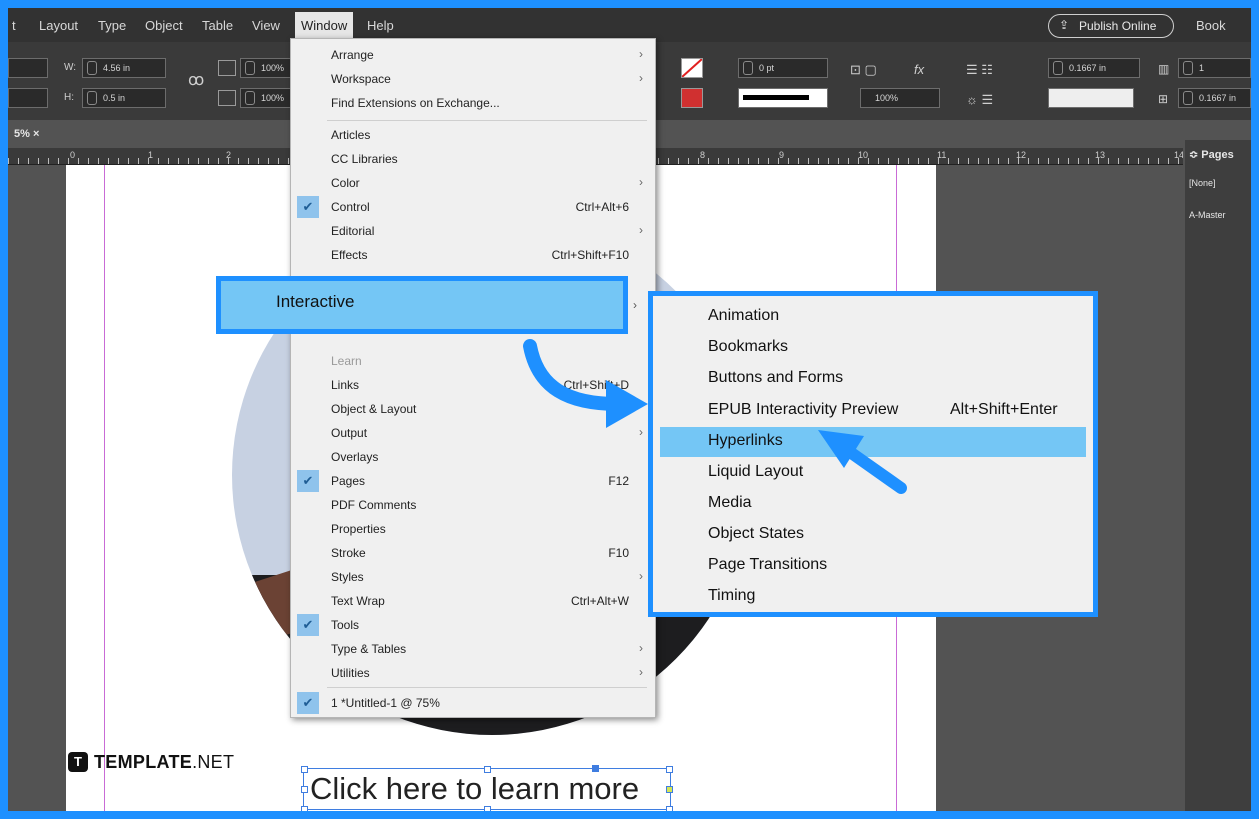 Image resolution: width=1259 pixels, height=819 pixels. What do you see at coordinates (585, 383) in the screenshot?
I see `curved-arrow-icon` at bounding box center [585, 383].